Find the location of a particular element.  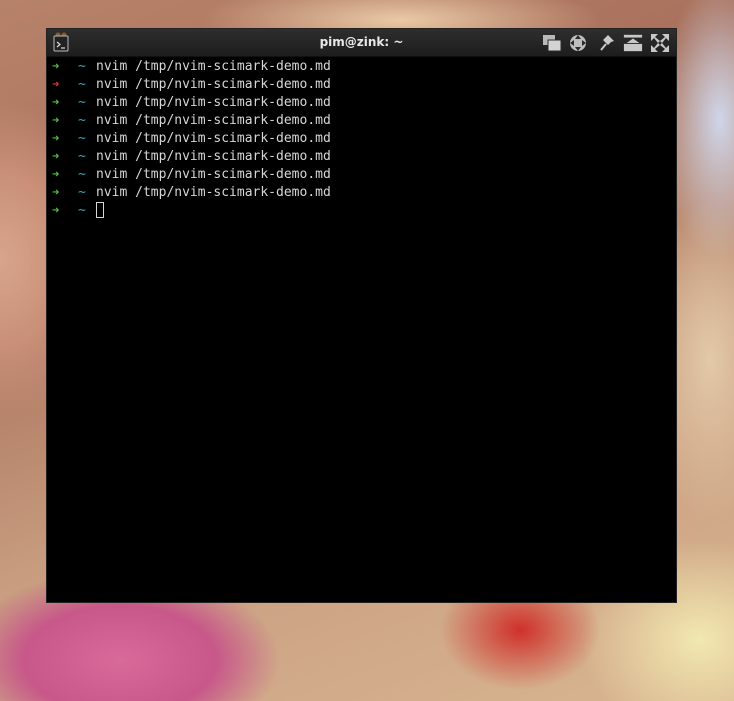

fullscreen-icon is located at coordinates (660, 43).